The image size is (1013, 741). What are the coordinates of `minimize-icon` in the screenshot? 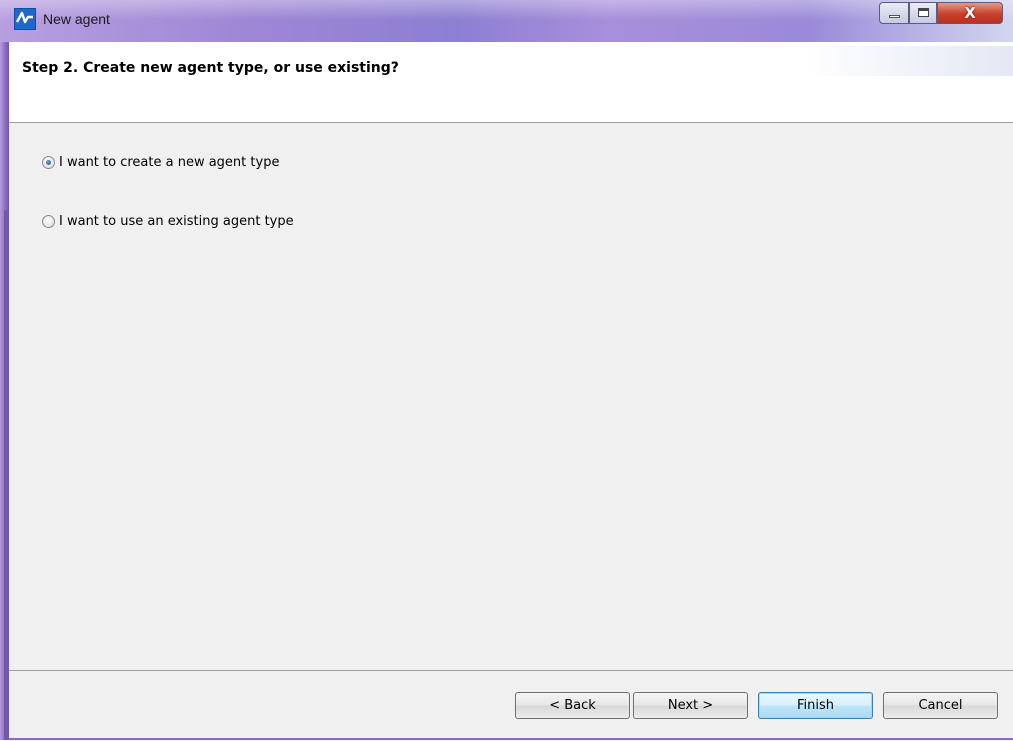 It's located at (894, 16).